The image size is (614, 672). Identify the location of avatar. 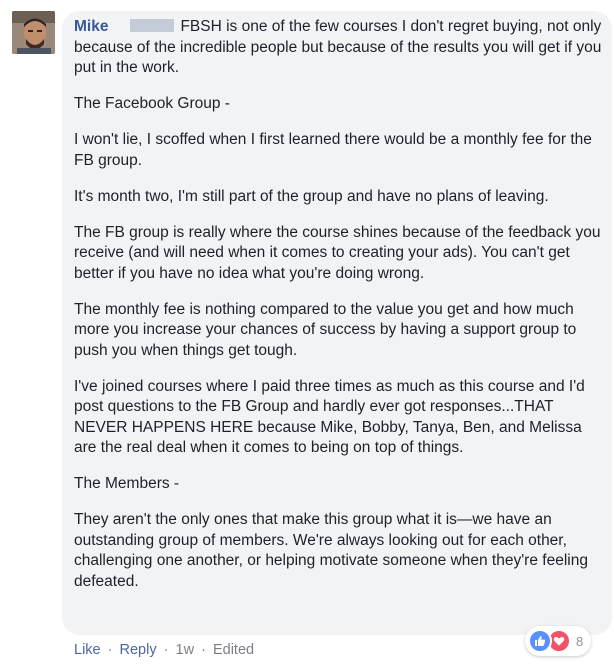
(33, 32).